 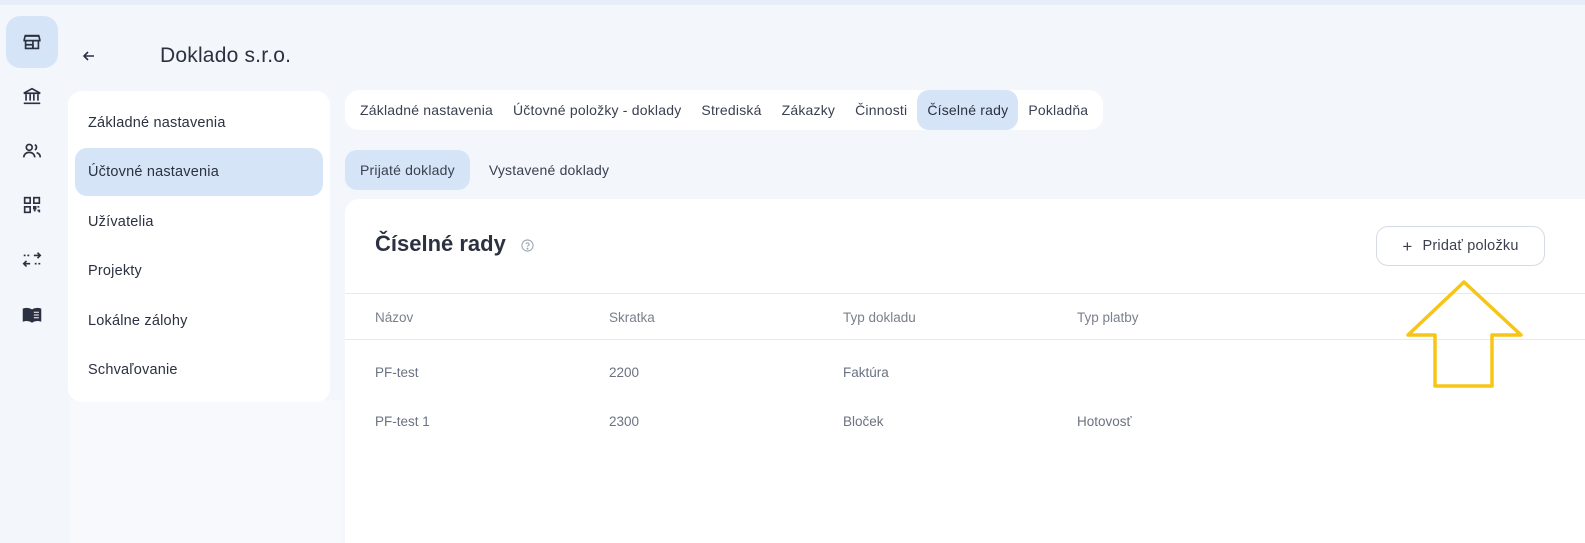 I want to click on document-type-tabs: Prijaté doklady Vystavené doklady, so click(x=484, y=170).